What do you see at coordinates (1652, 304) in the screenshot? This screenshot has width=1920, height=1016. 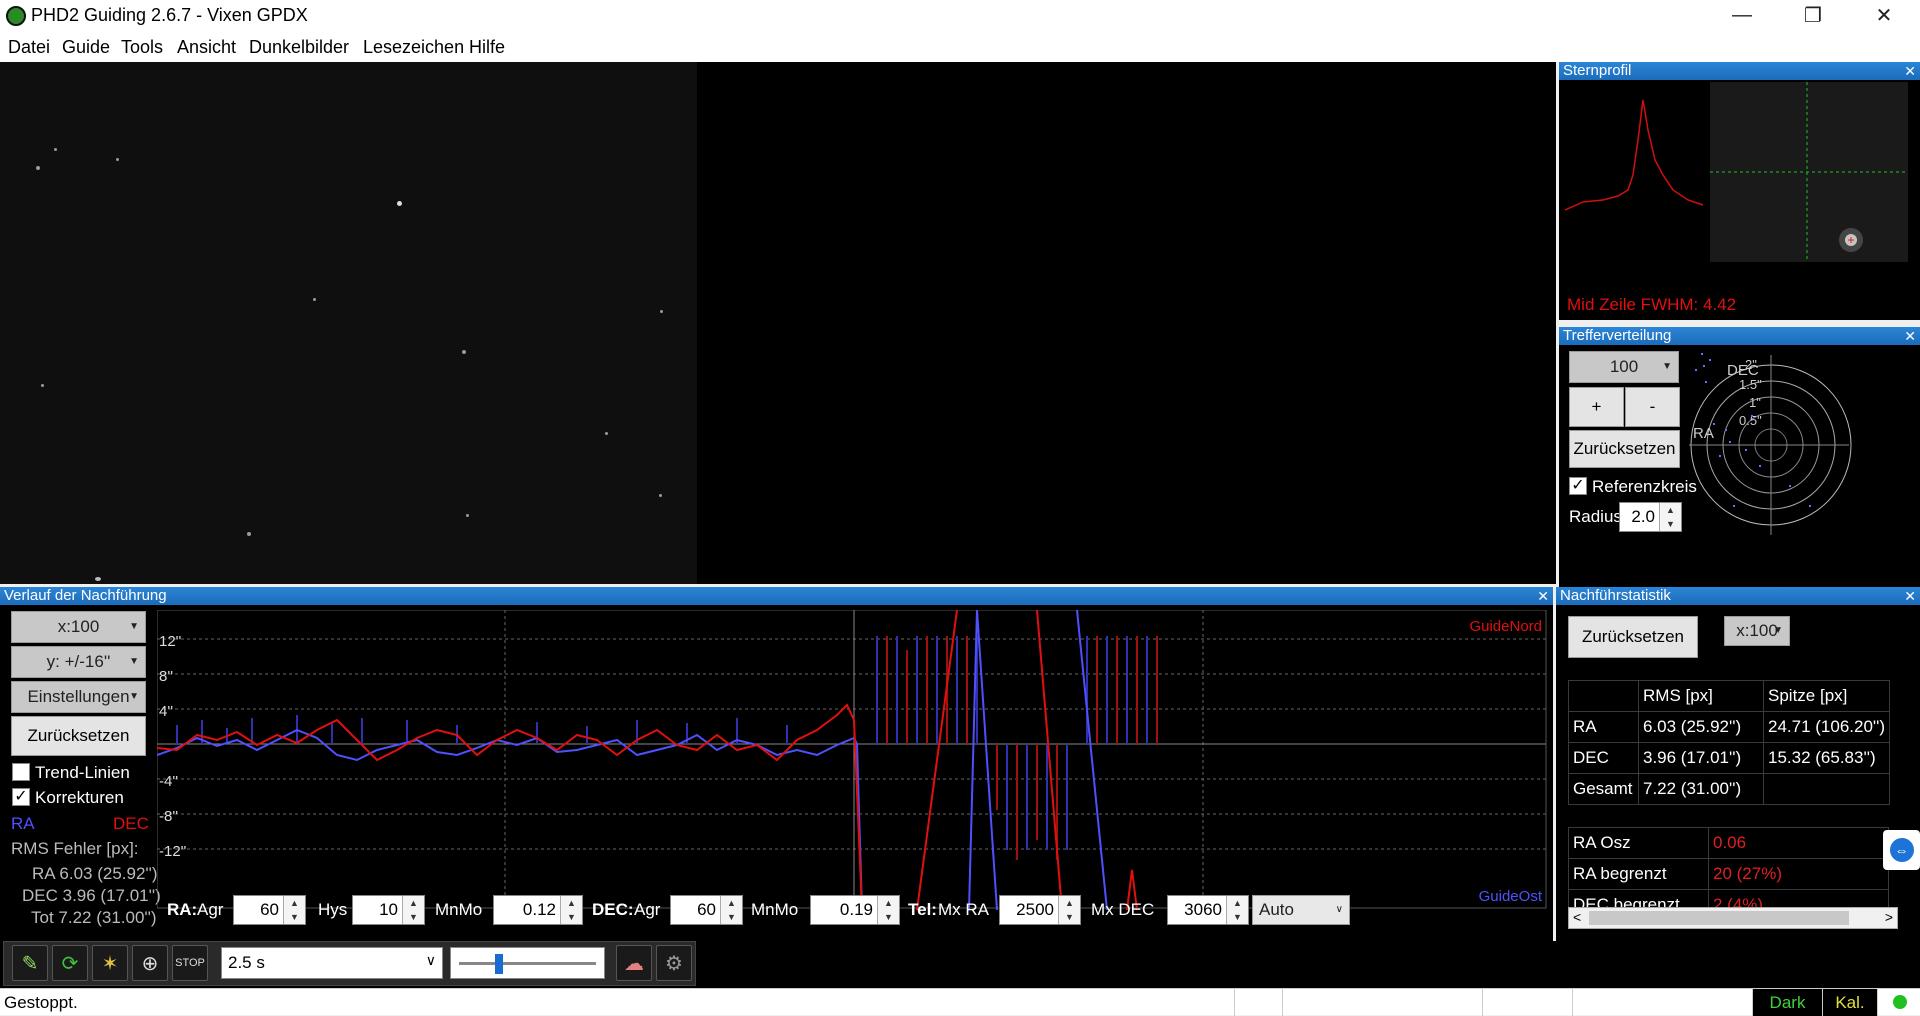 I see `fwhm-label: Mid Zeile FWHM: 4.42` at bounding box center [1652, 304].